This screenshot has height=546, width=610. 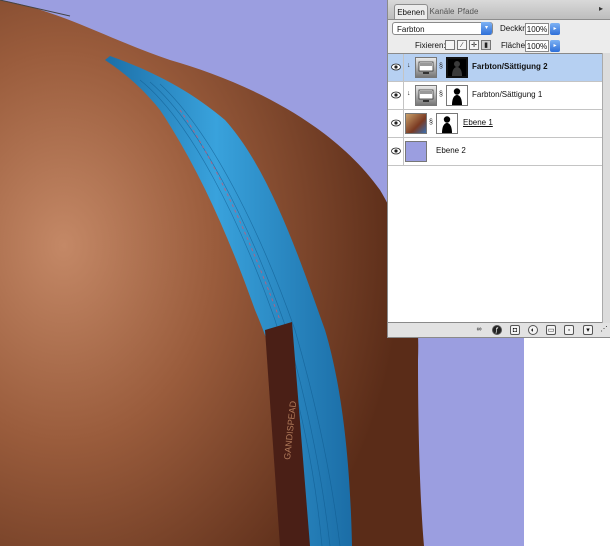 I want to click on fx-icon: ƒ, so click(x=497, y=330).